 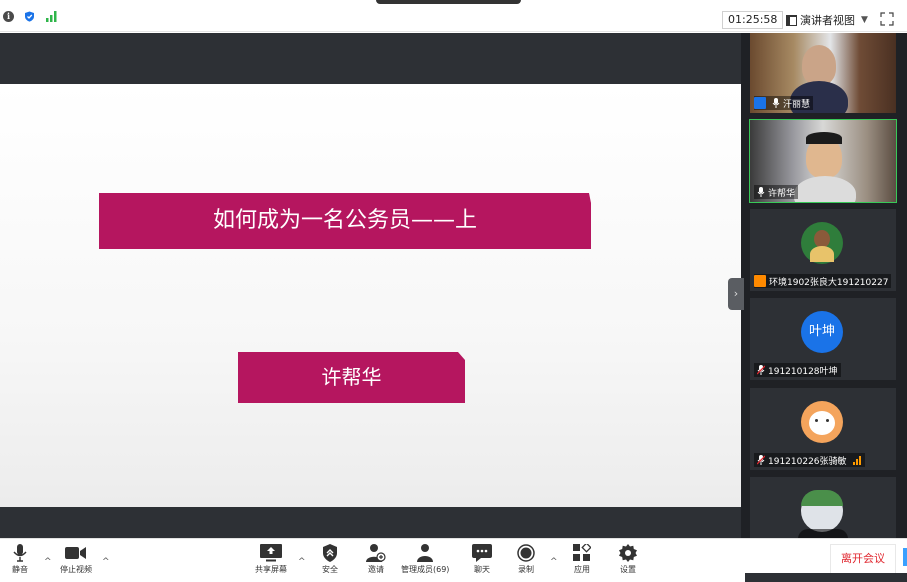 I want to click on participant-name-tag: 191210226张骑敏, so click(x=809, y=460).